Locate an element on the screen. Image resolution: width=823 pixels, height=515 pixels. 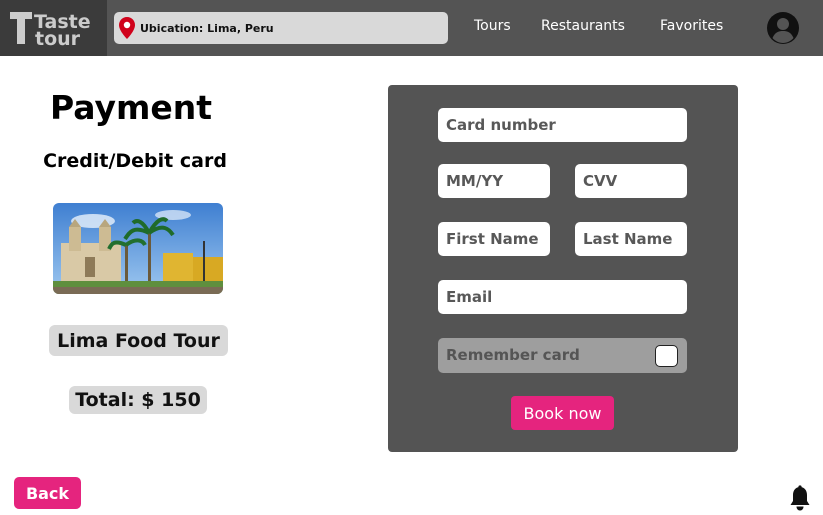
tour-photo is located at coordinates (138, 248).